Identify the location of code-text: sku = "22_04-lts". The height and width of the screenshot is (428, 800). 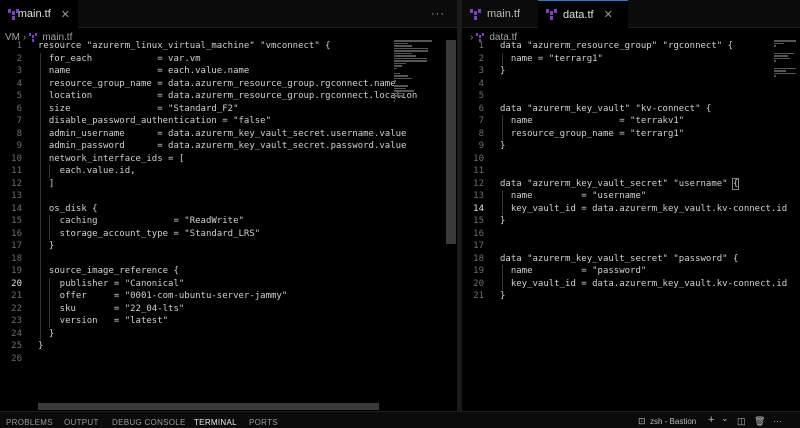
(111, 308).